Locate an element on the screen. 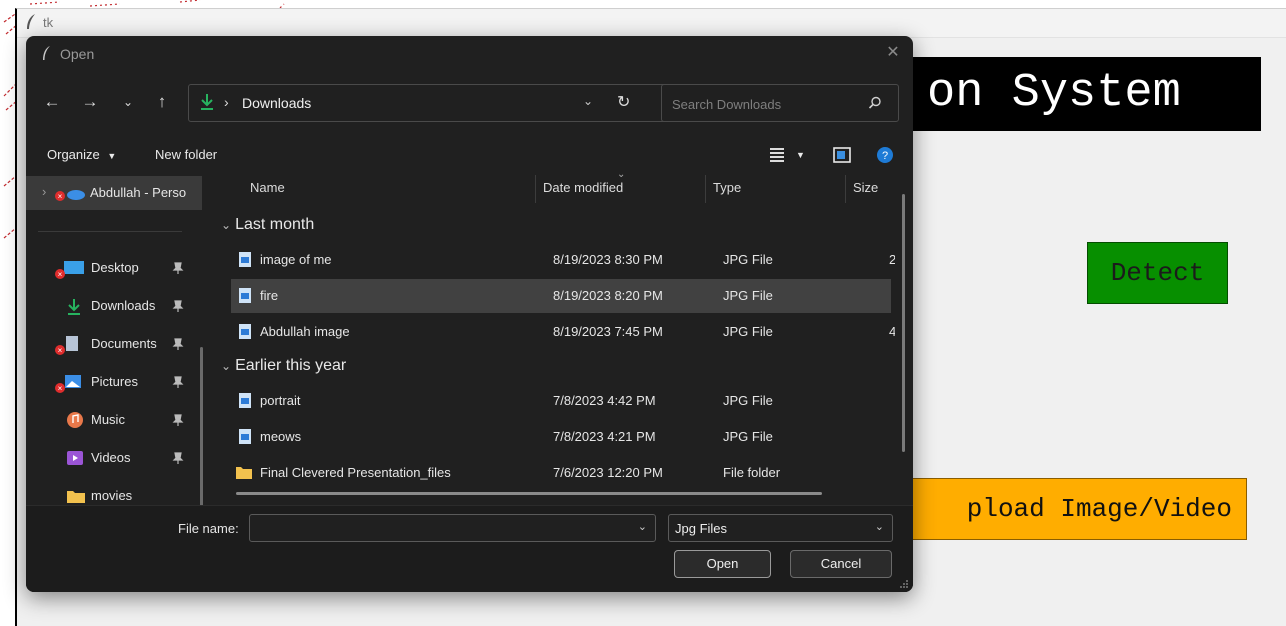 The image size is (1286, 626). organize-menu: Organize ▼ is located at coordinates (81, 154).